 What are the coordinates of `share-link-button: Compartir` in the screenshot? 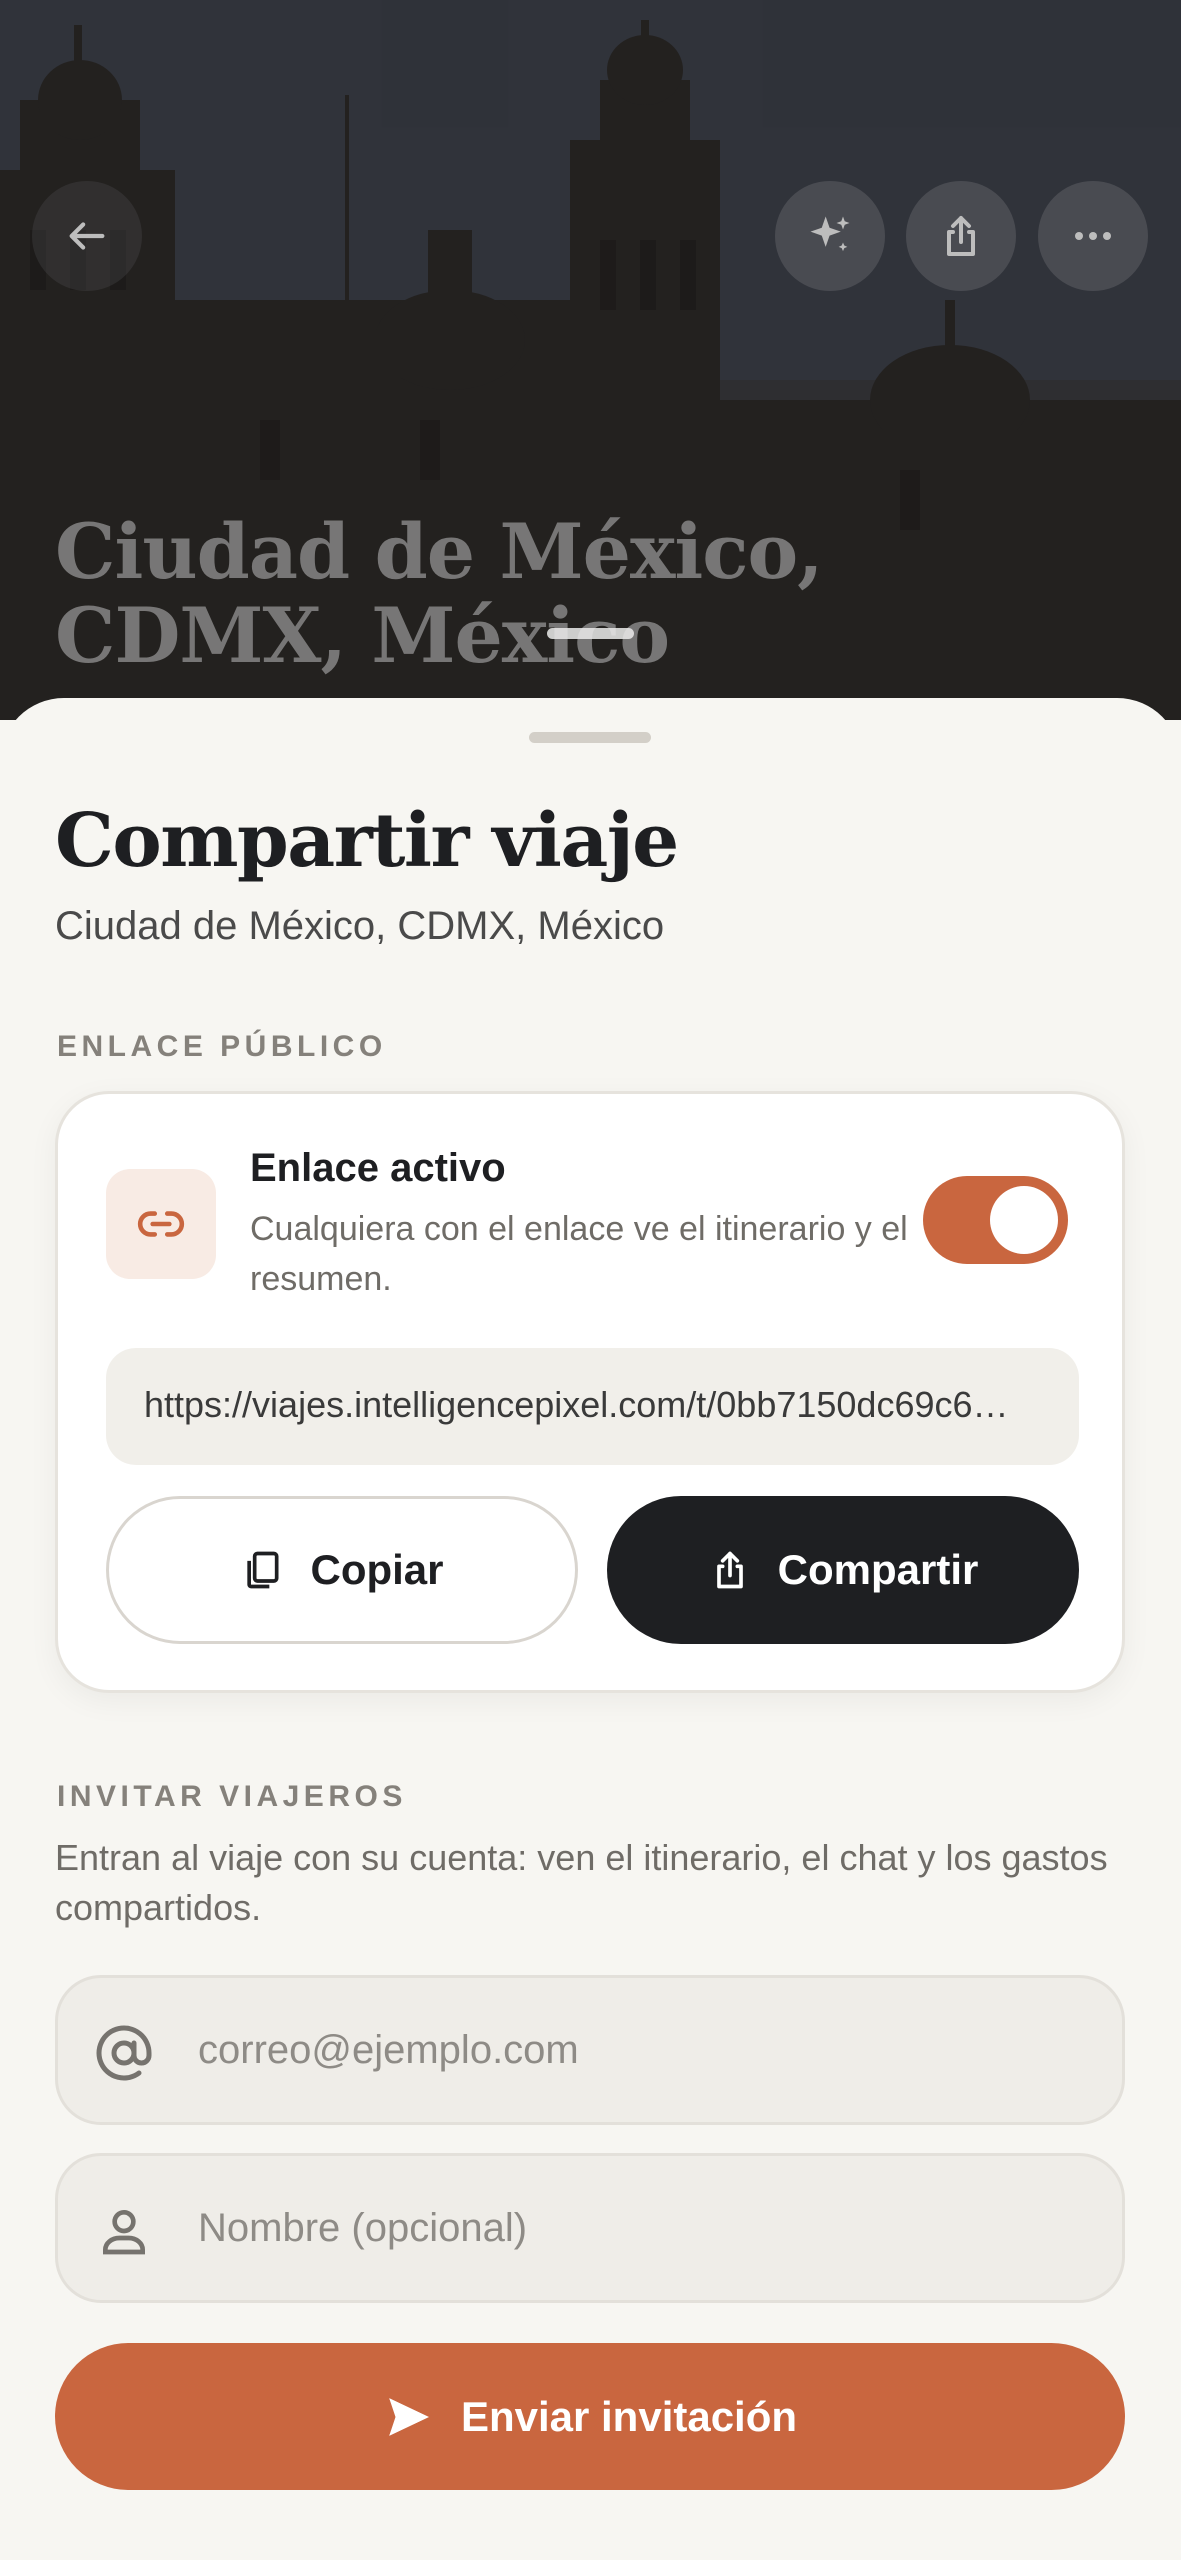 It's located at (843, 1570).